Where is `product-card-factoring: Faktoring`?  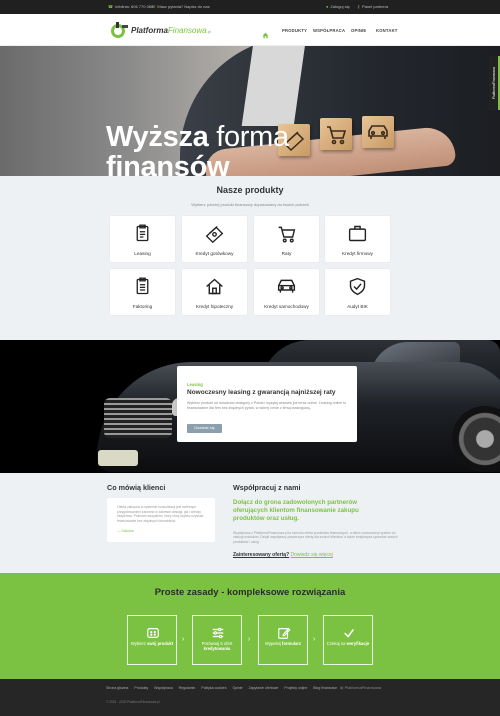 product-card-factoring: Faktoring is located at coordinates (142, 292).